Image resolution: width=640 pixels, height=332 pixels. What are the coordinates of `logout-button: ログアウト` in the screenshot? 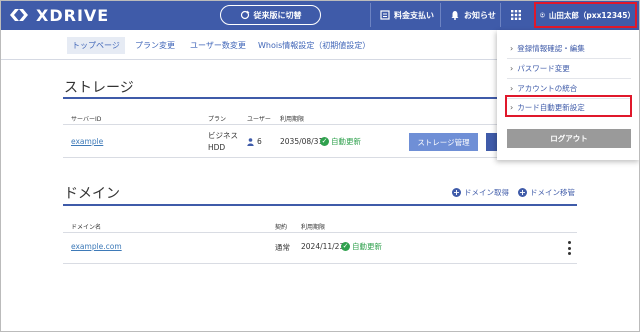 It's located at (569, 138).